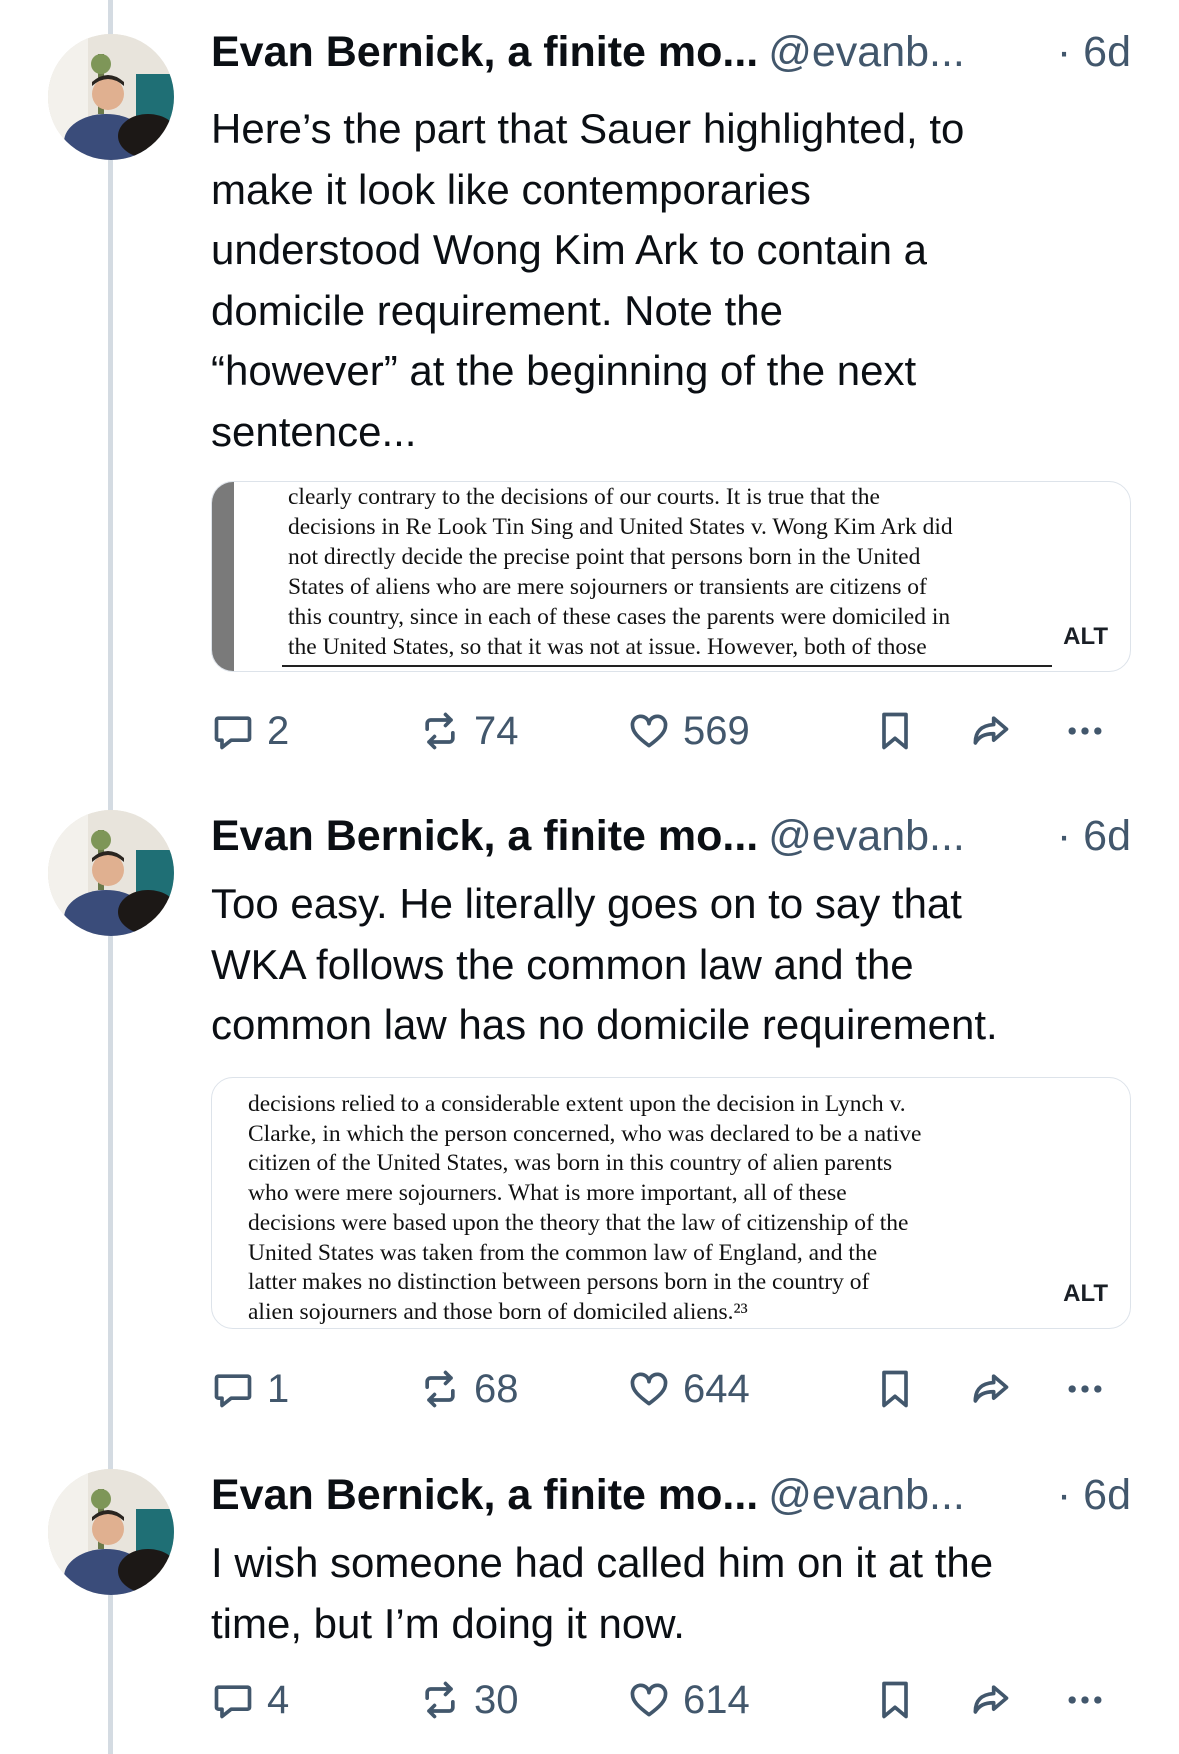 This screenshot has height=1754, width=1179. Describe the element at coordinates (716, 731) in the screenshot. I see `like-count: 569` at that location.